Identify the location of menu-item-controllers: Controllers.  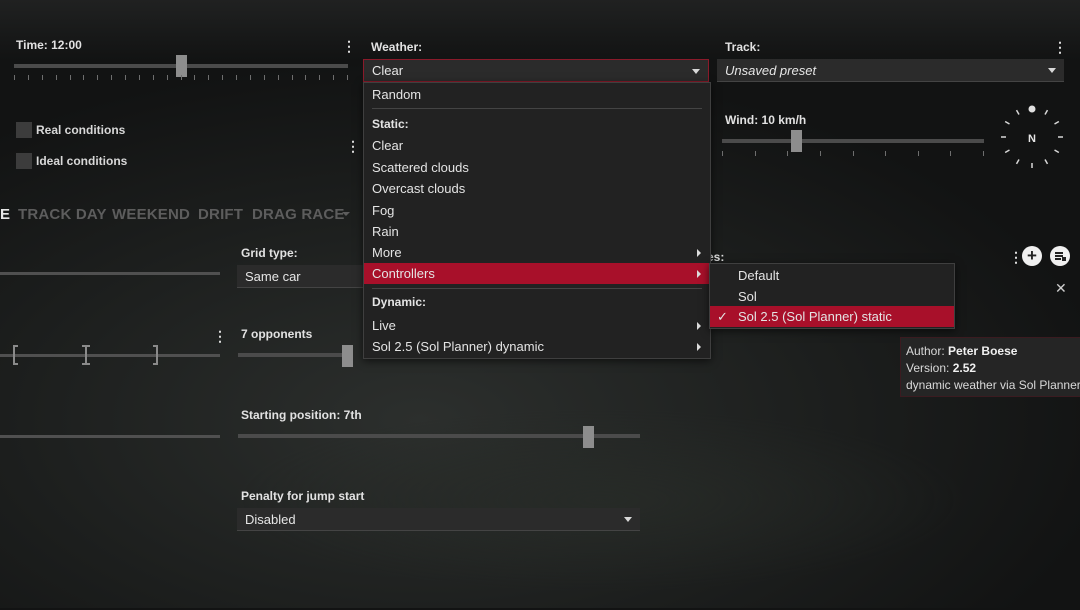
(537, 273).